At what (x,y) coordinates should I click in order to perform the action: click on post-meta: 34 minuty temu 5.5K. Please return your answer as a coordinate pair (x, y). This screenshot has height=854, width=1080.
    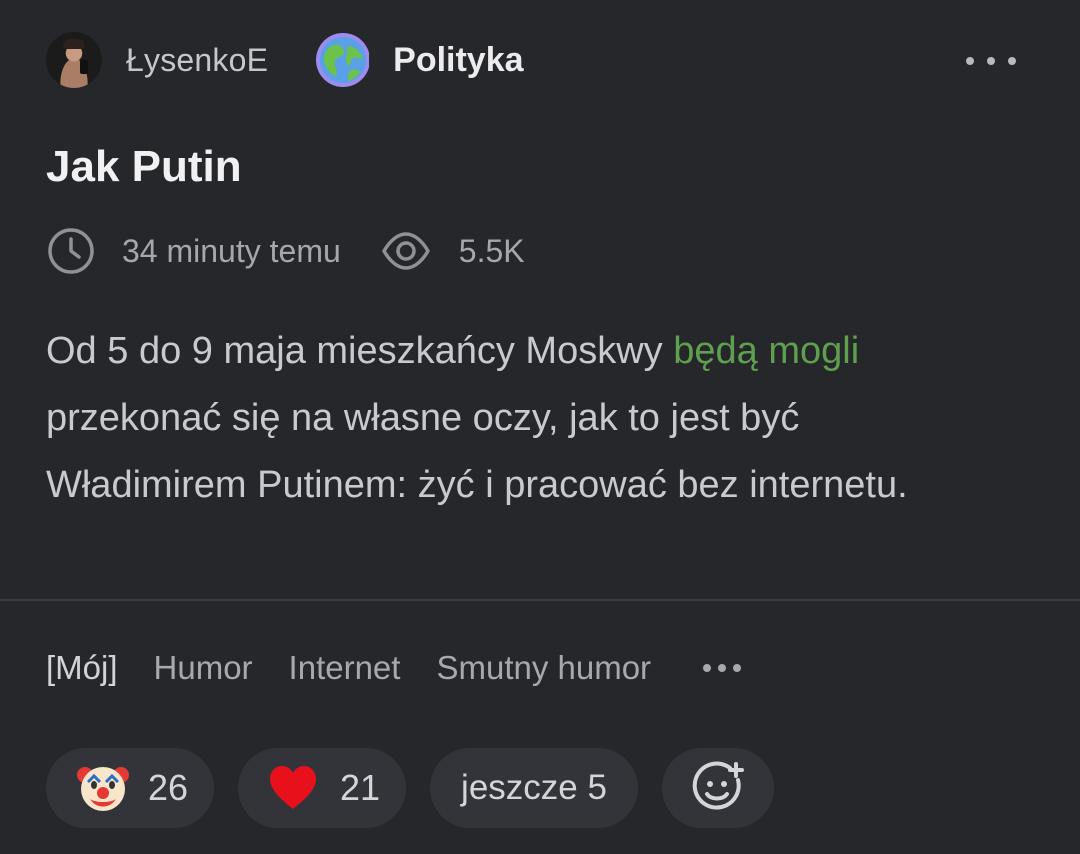
    Looking at the image, I should click on (285, 251).